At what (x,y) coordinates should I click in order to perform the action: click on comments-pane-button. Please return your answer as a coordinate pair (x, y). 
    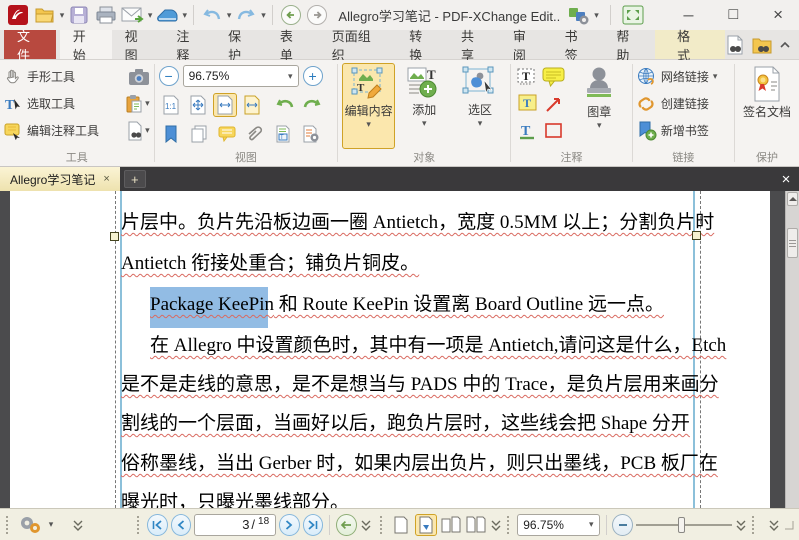
    Looking at the image, I should click on (227, 134).